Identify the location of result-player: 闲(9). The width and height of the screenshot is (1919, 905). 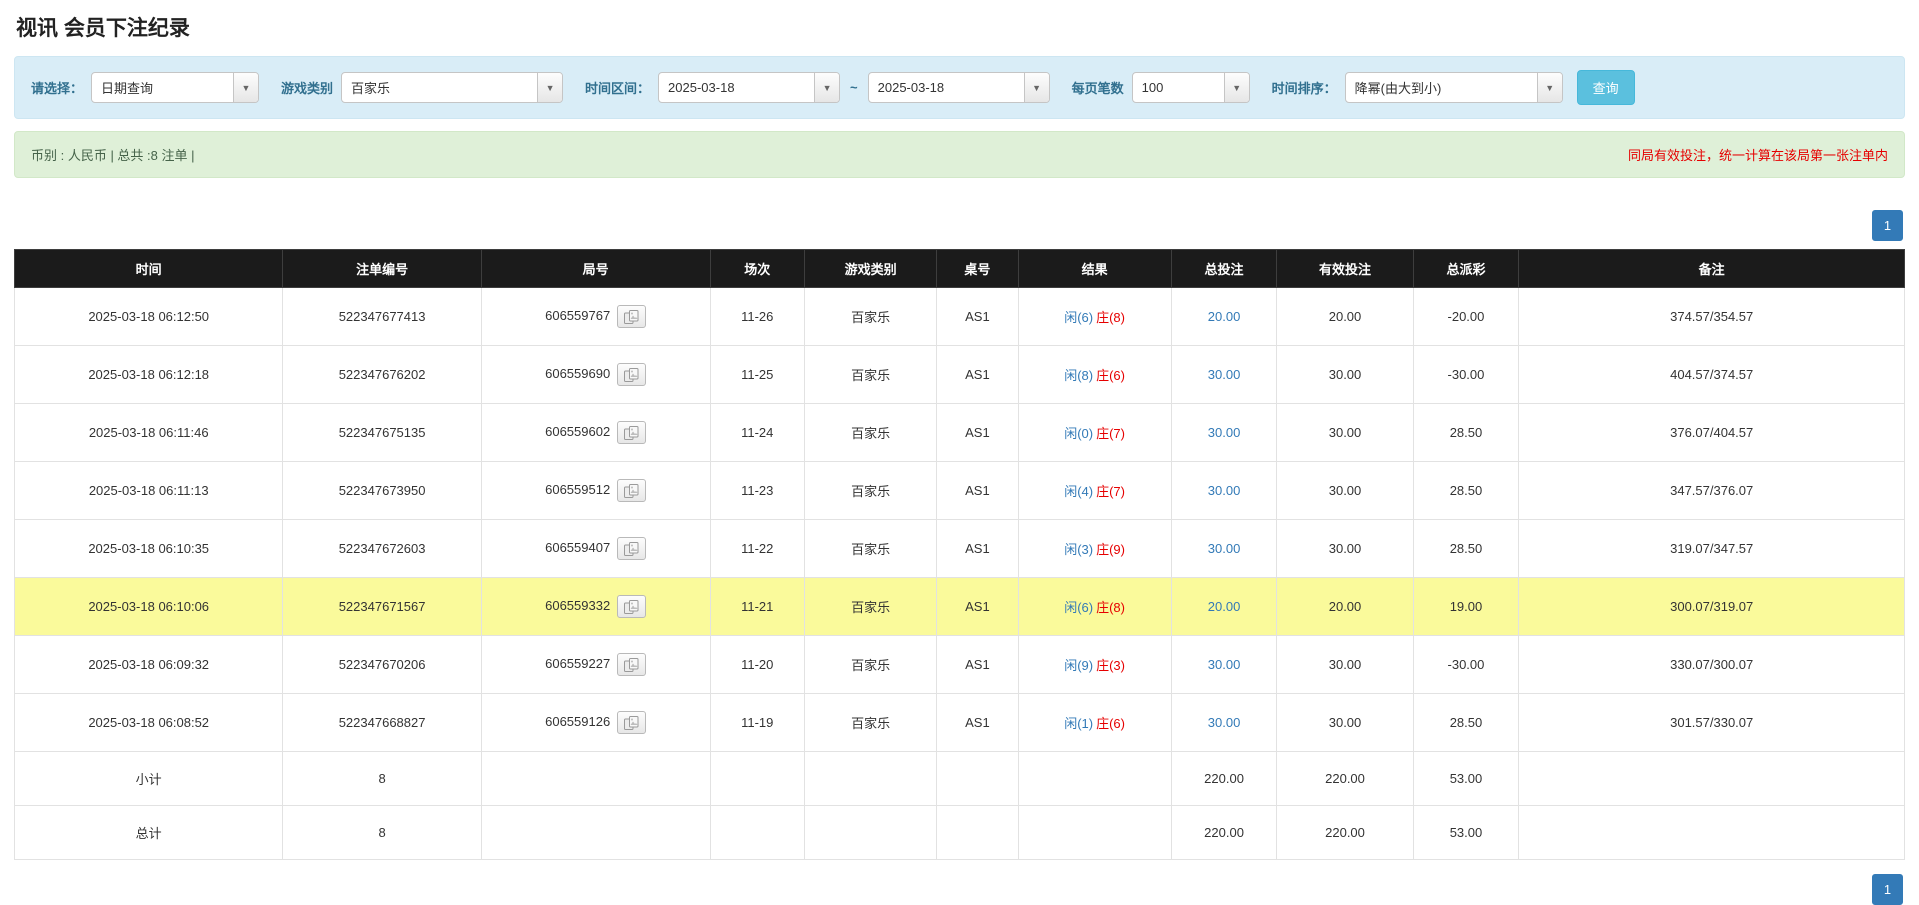
(1079, 665).